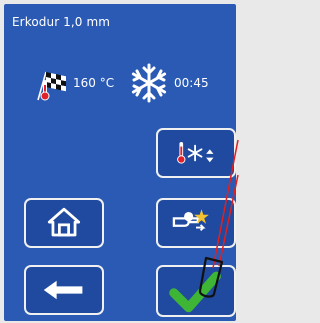 Image resolution: width=320 pixels, height=323 pixels. I want to click on chef-star-icon, so click(190, 220).